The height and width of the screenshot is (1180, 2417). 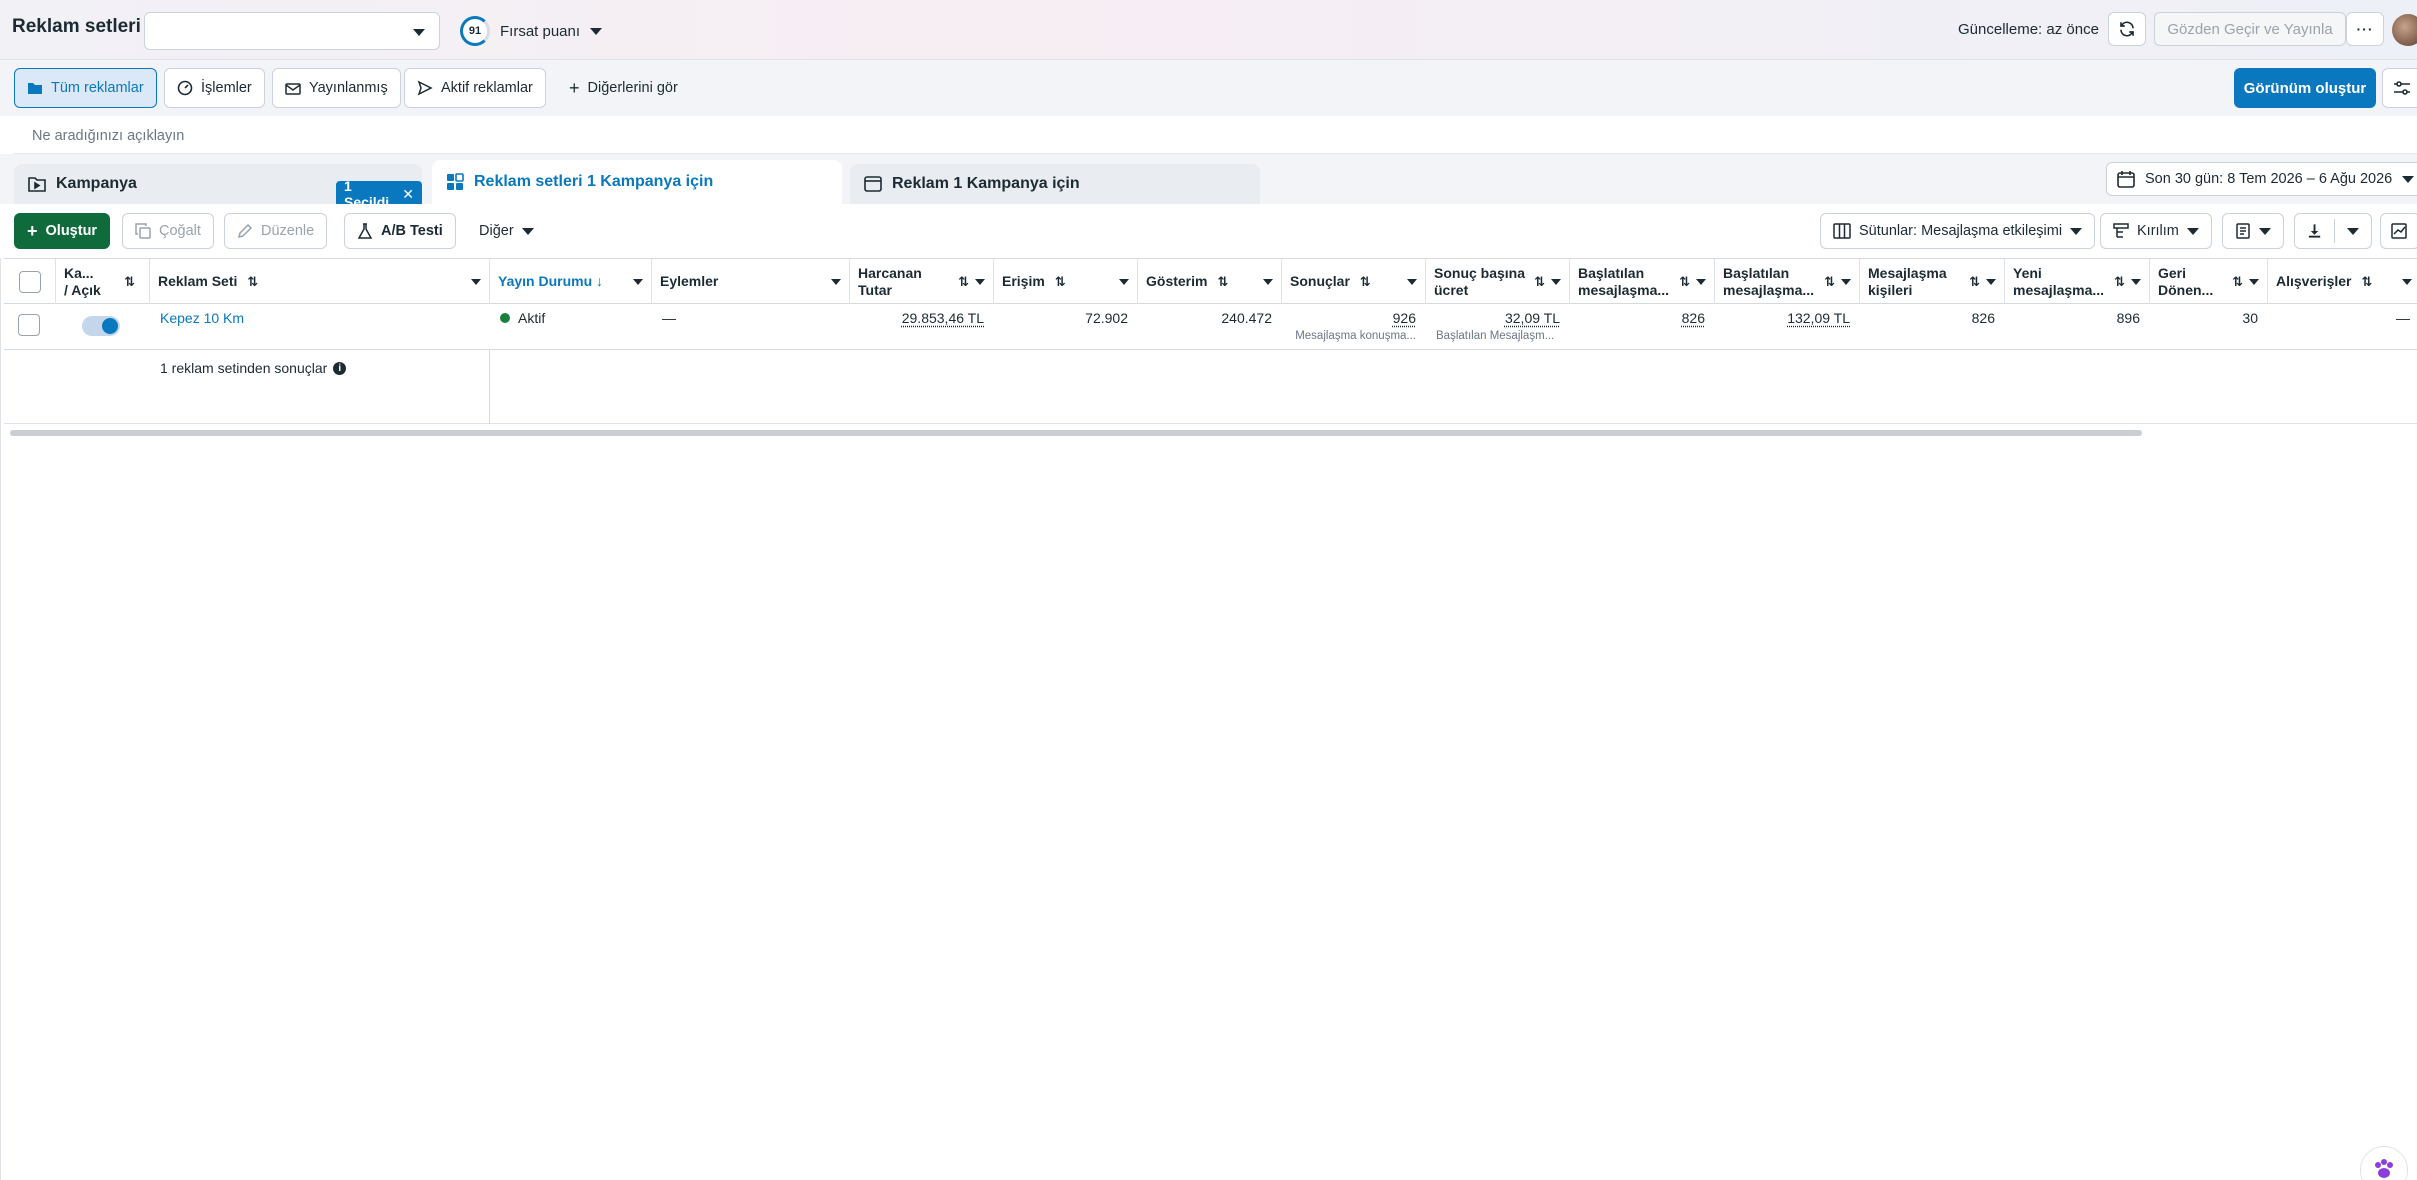 What do you see at coordinates (214, 88) in the screenshot?
I see `filter-actions: İşlemler` at bounding box center [214, 88].